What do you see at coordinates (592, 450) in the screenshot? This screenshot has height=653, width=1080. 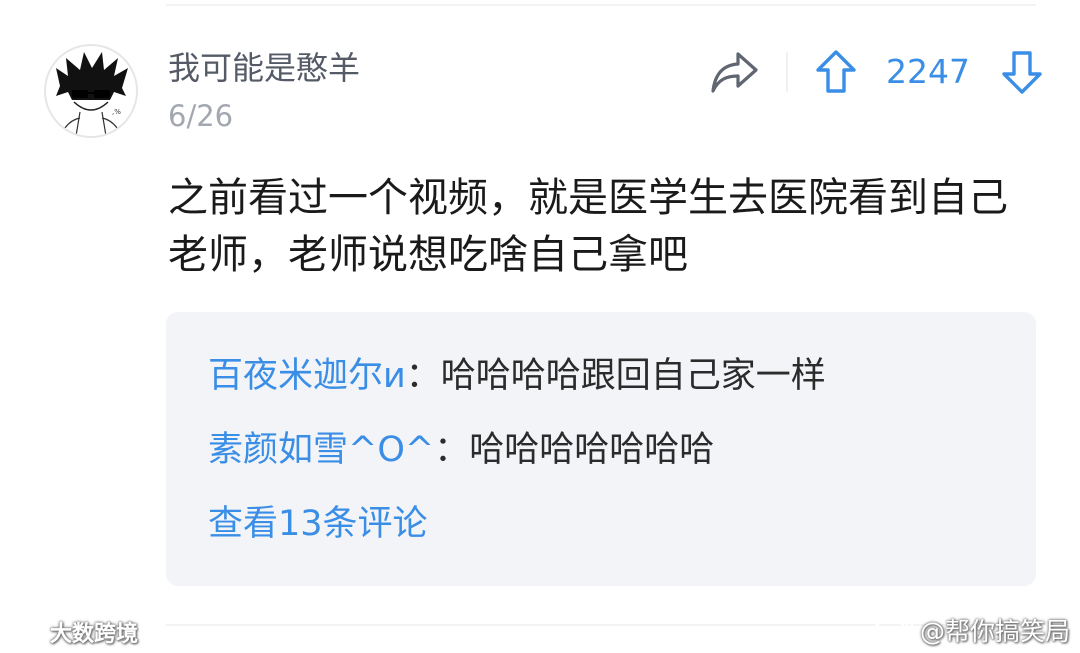 I see `reply-text: 哈哈哈哈哈哈哈` at bounding box center [592, 450].